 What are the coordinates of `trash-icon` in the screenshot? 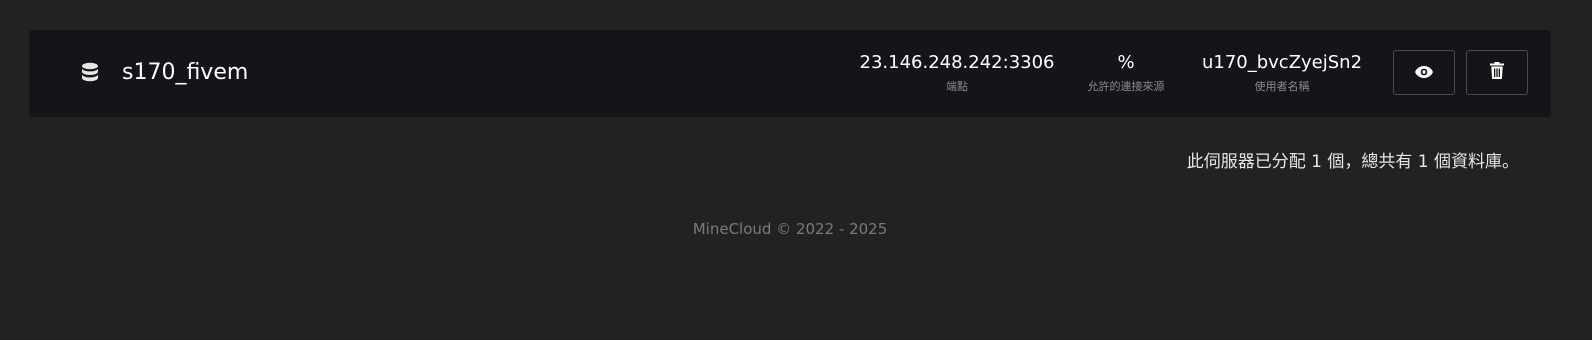 It's located at (1497, 72).